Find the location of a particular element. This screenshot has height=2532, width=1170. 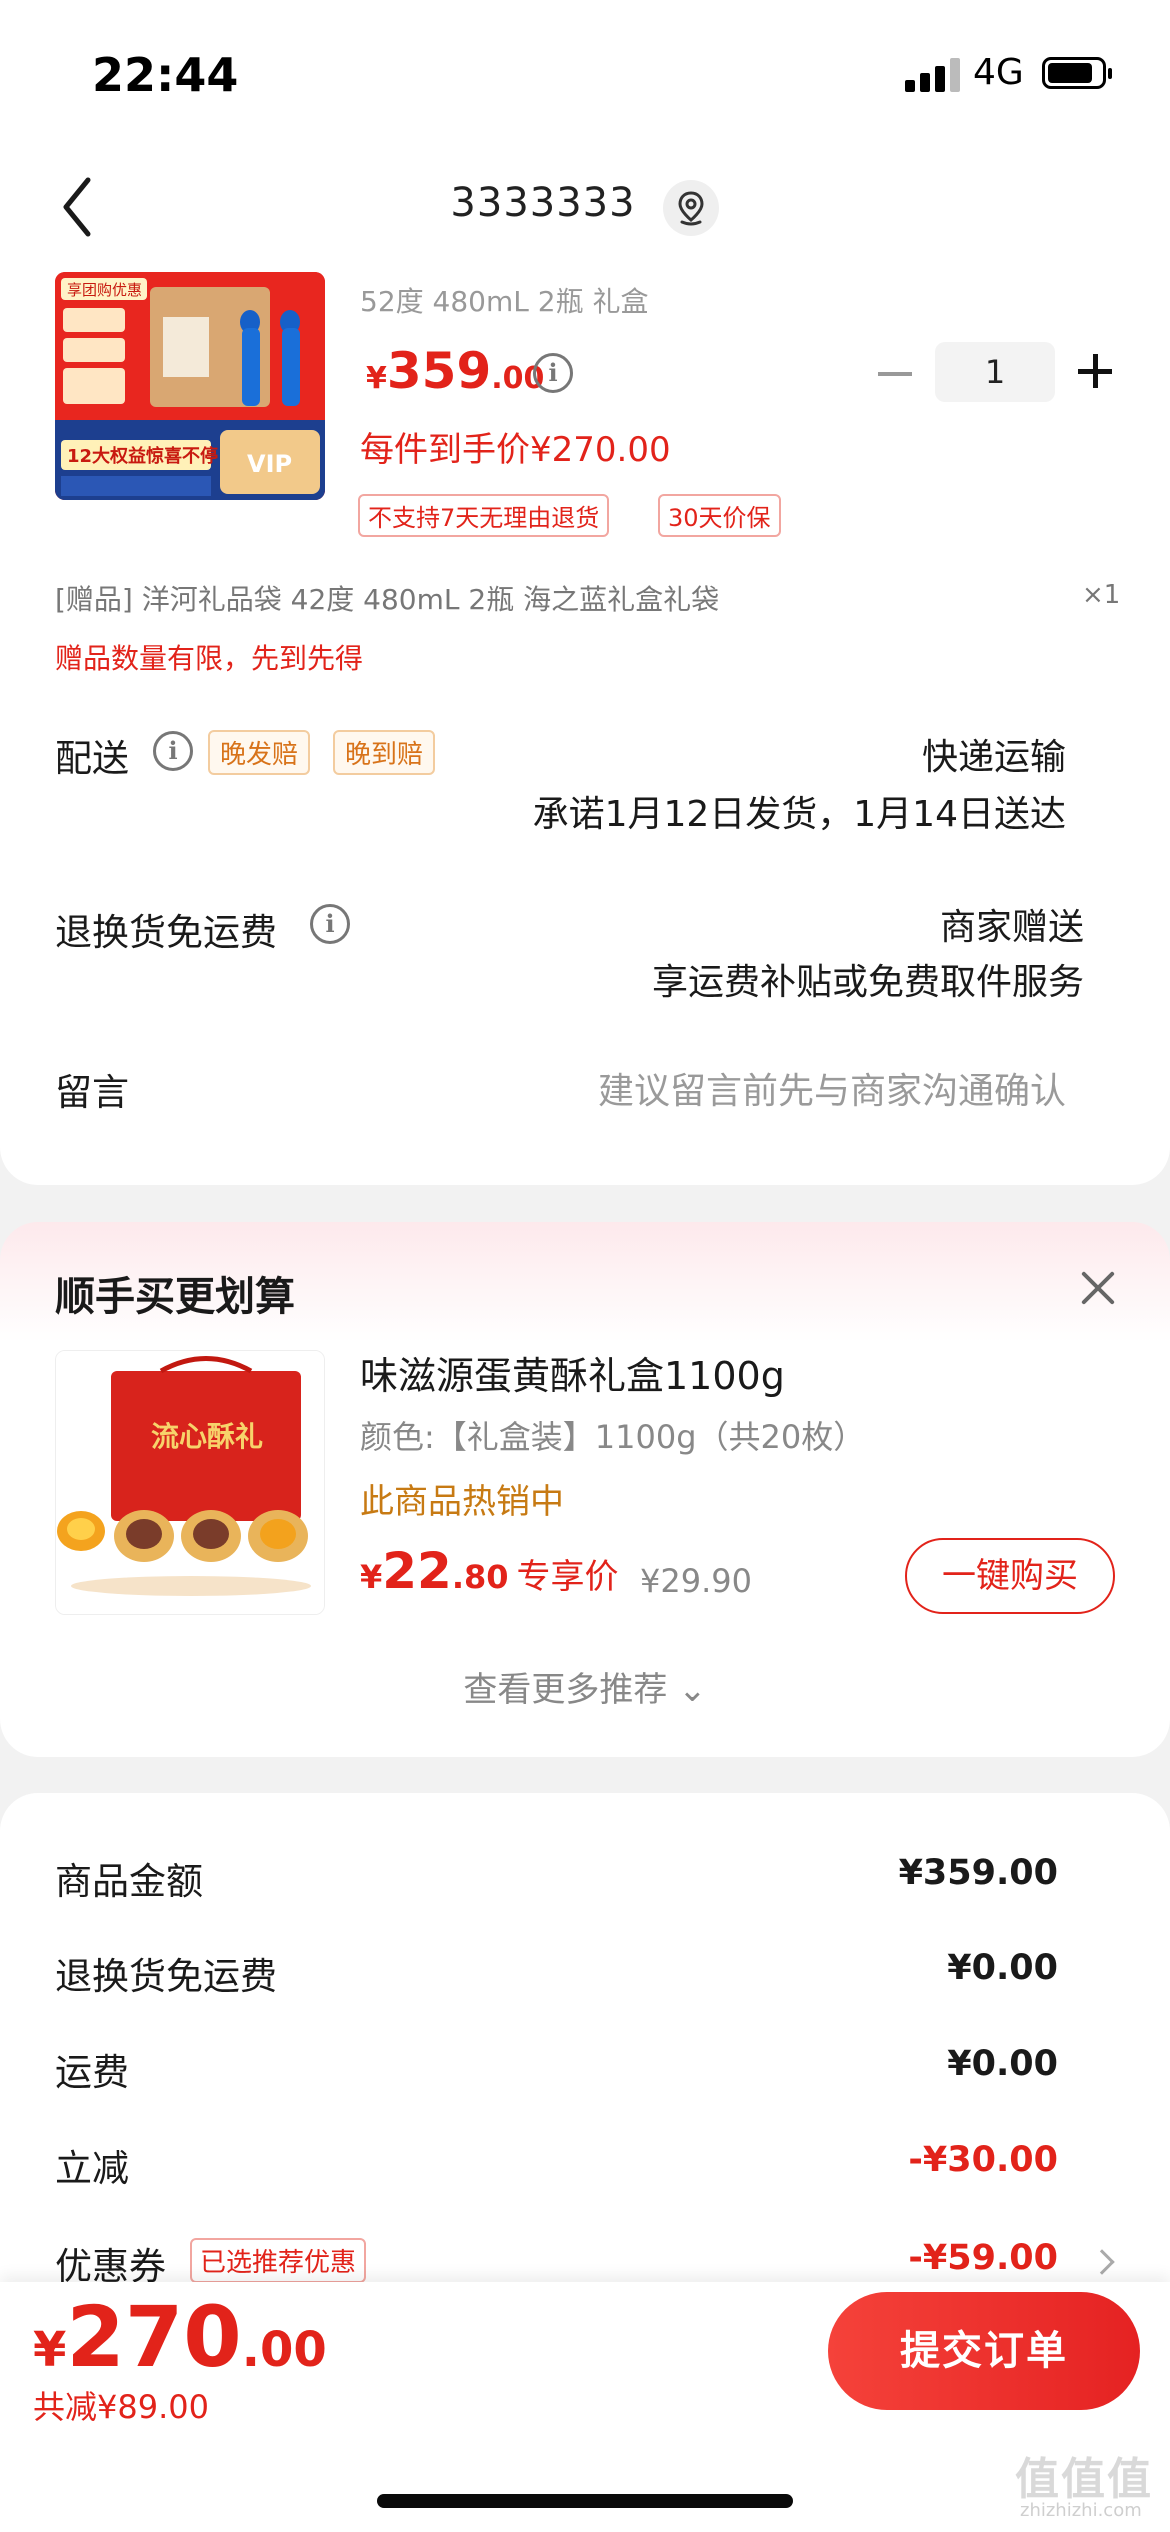

upsell-hot-label: 此商品热销中 is located at coordinates (462, 1502).